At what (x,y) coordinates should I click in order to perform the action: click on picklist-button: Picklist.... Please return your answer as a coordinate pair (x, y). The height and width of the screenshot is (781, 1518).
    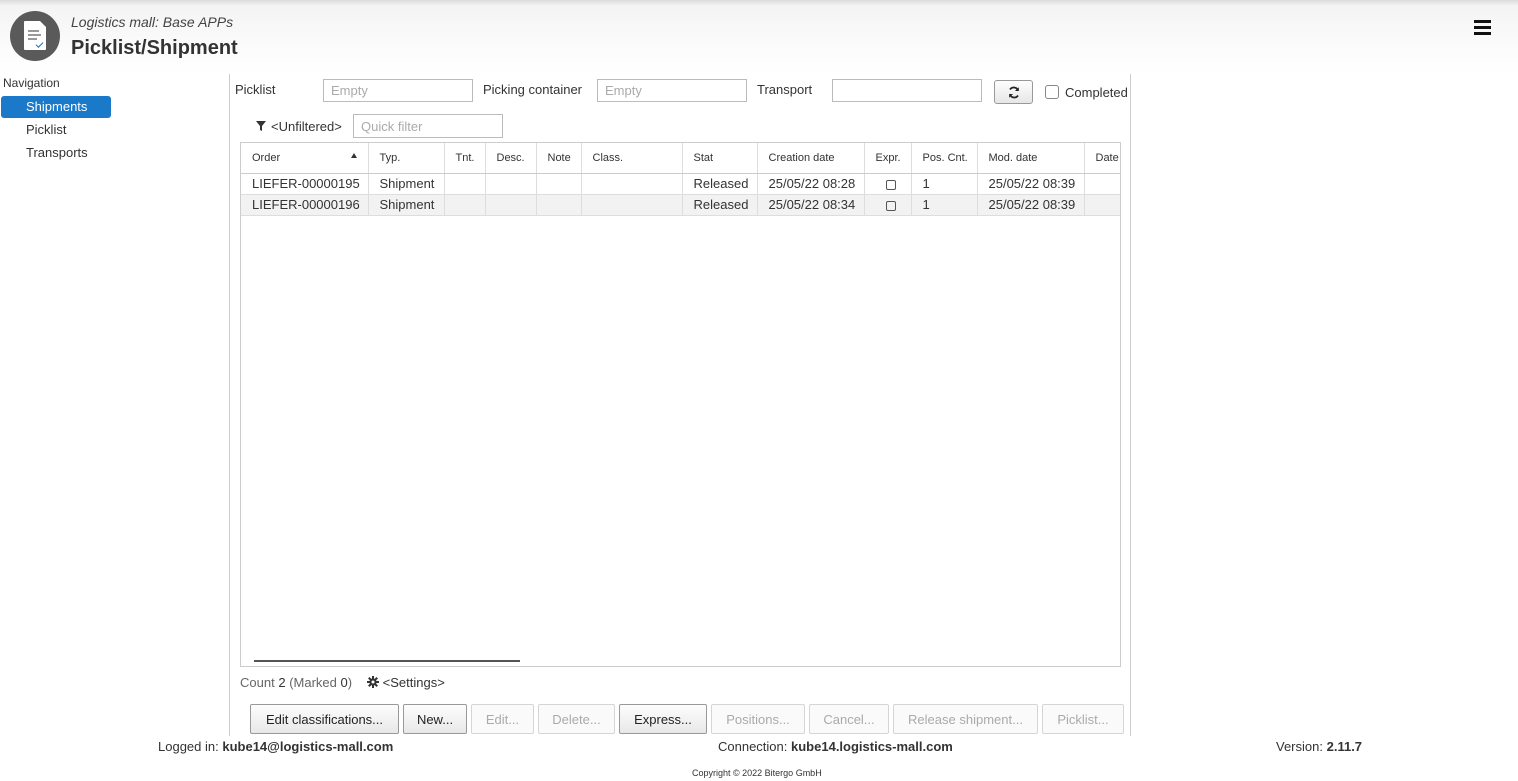
    Looking at the image, I should click on (1083, 719).